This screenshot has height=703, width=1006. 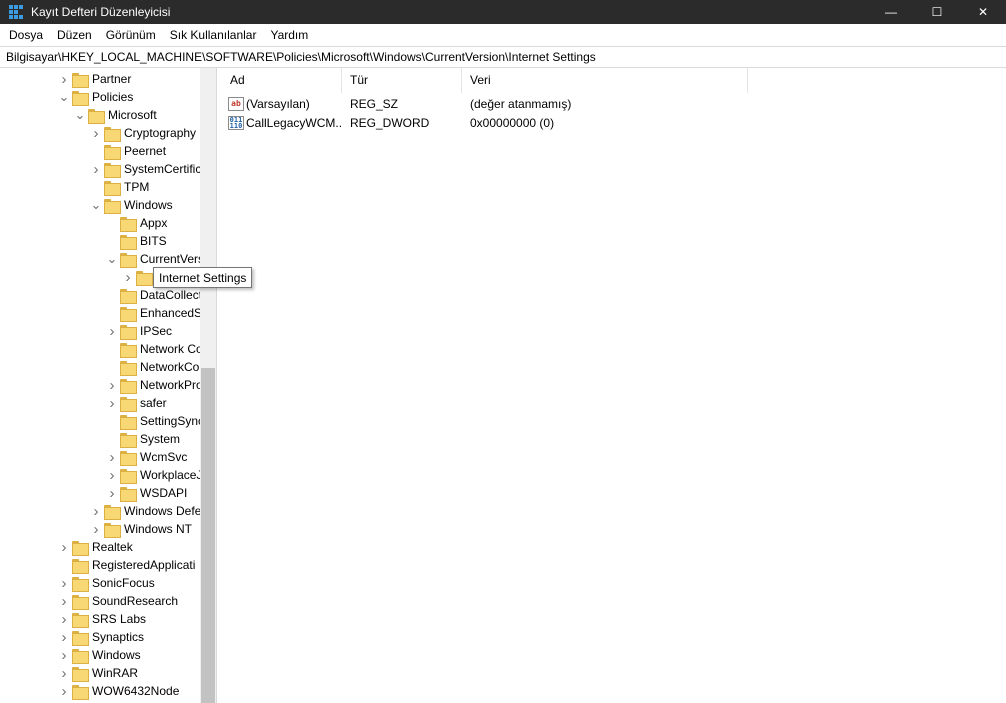 What do you see at coordinates (131, 35) in the screenshot?
I see `menu-gorunum: Görünüm` at bounding box center [131, 35].